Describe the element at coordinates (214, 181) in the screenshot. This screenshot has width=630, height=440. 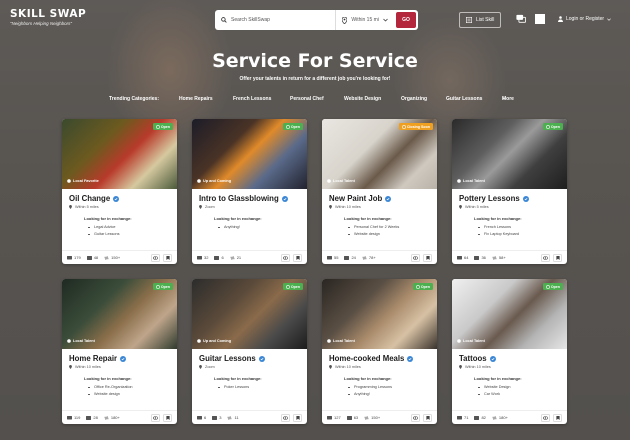
I see `card-tag: Up and Coming` at that location.